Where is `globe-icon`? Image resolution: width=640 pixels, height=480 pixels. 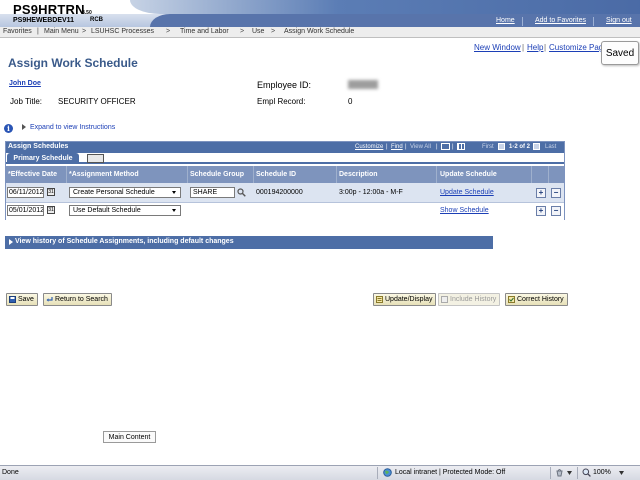 globe-icon is located at coordinates (387, 472).